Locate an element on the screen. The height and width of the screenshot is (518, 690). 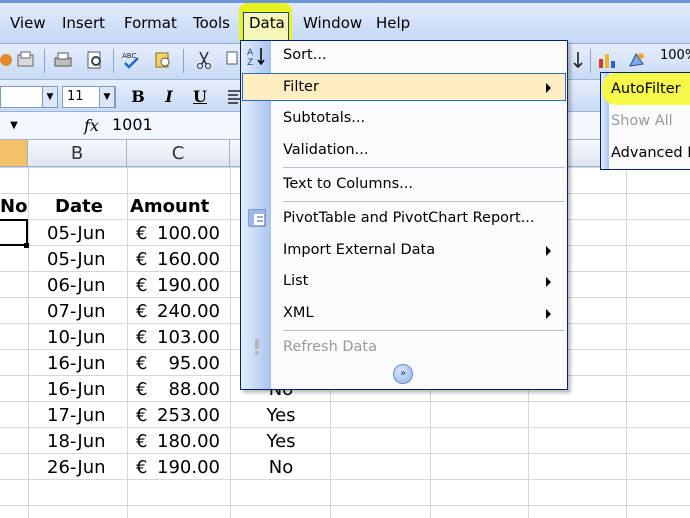
drawing-icon is located at coordinates (637, 60).